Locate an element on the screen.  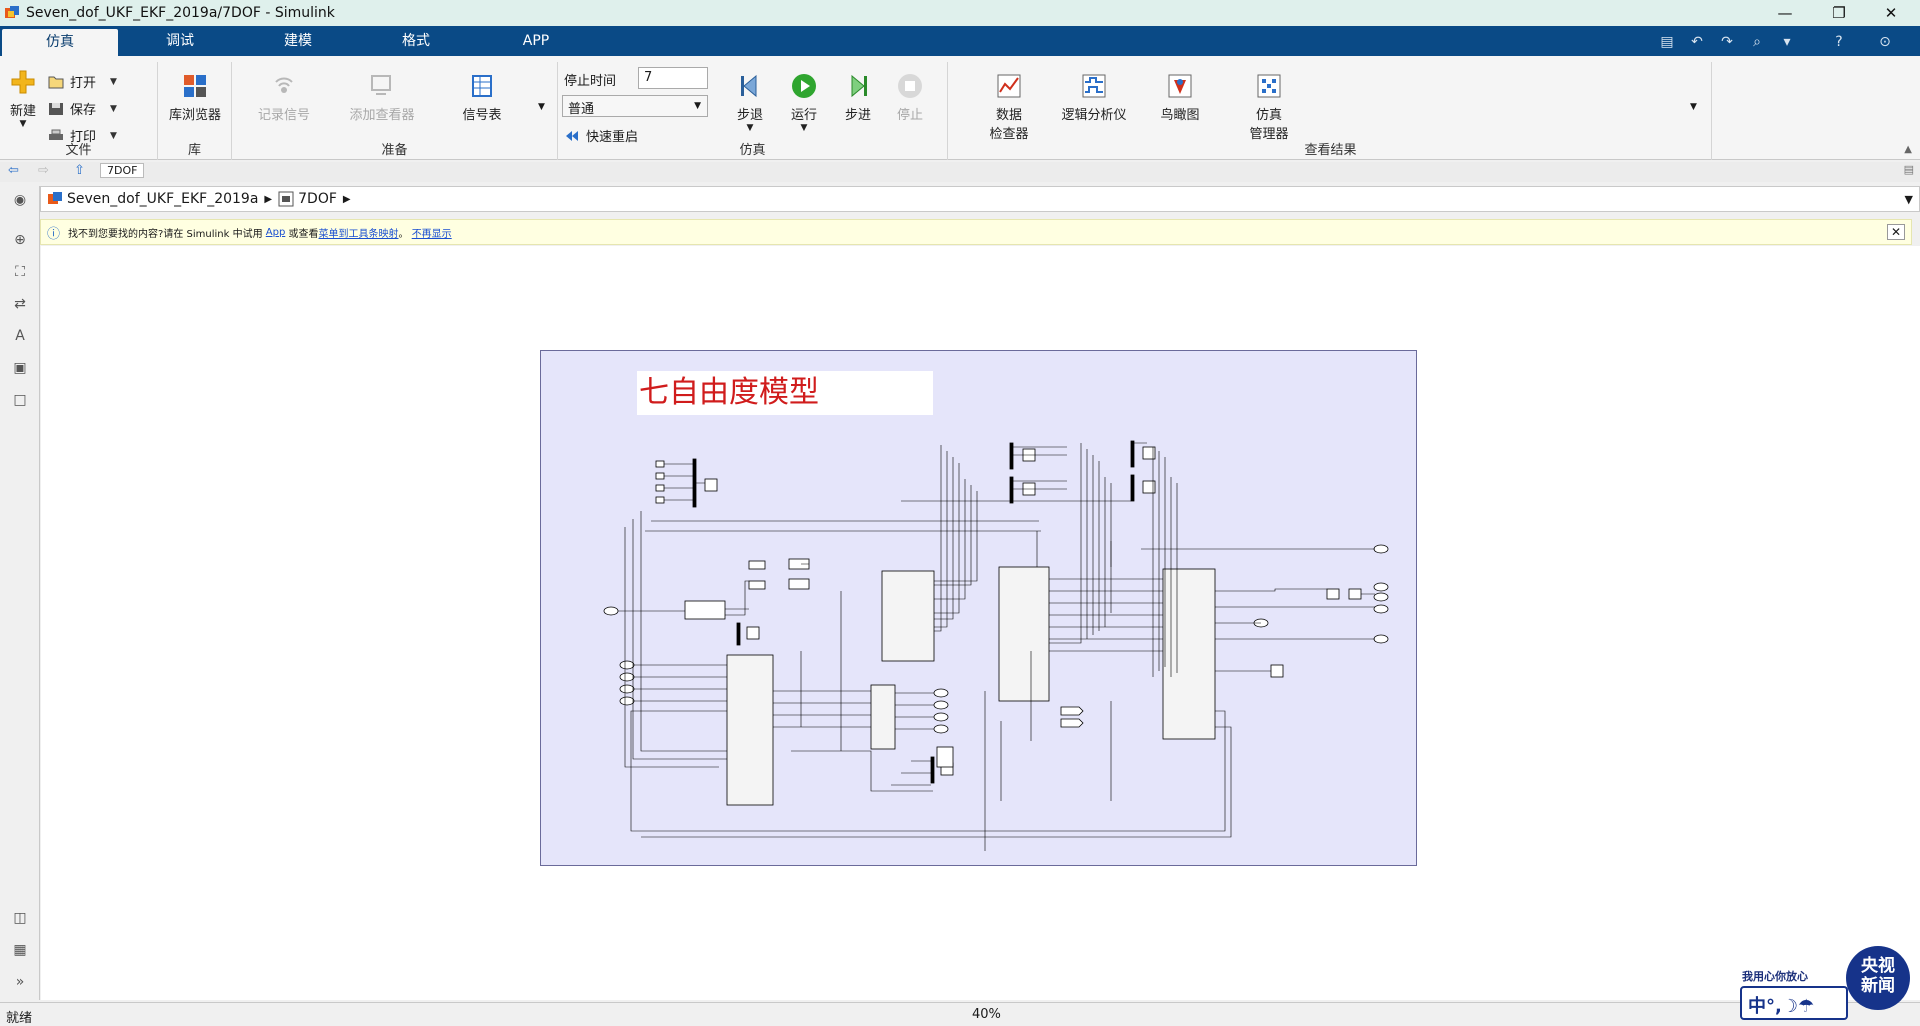
new-button: 新建 ▼ is located at coordinates (23, 98).